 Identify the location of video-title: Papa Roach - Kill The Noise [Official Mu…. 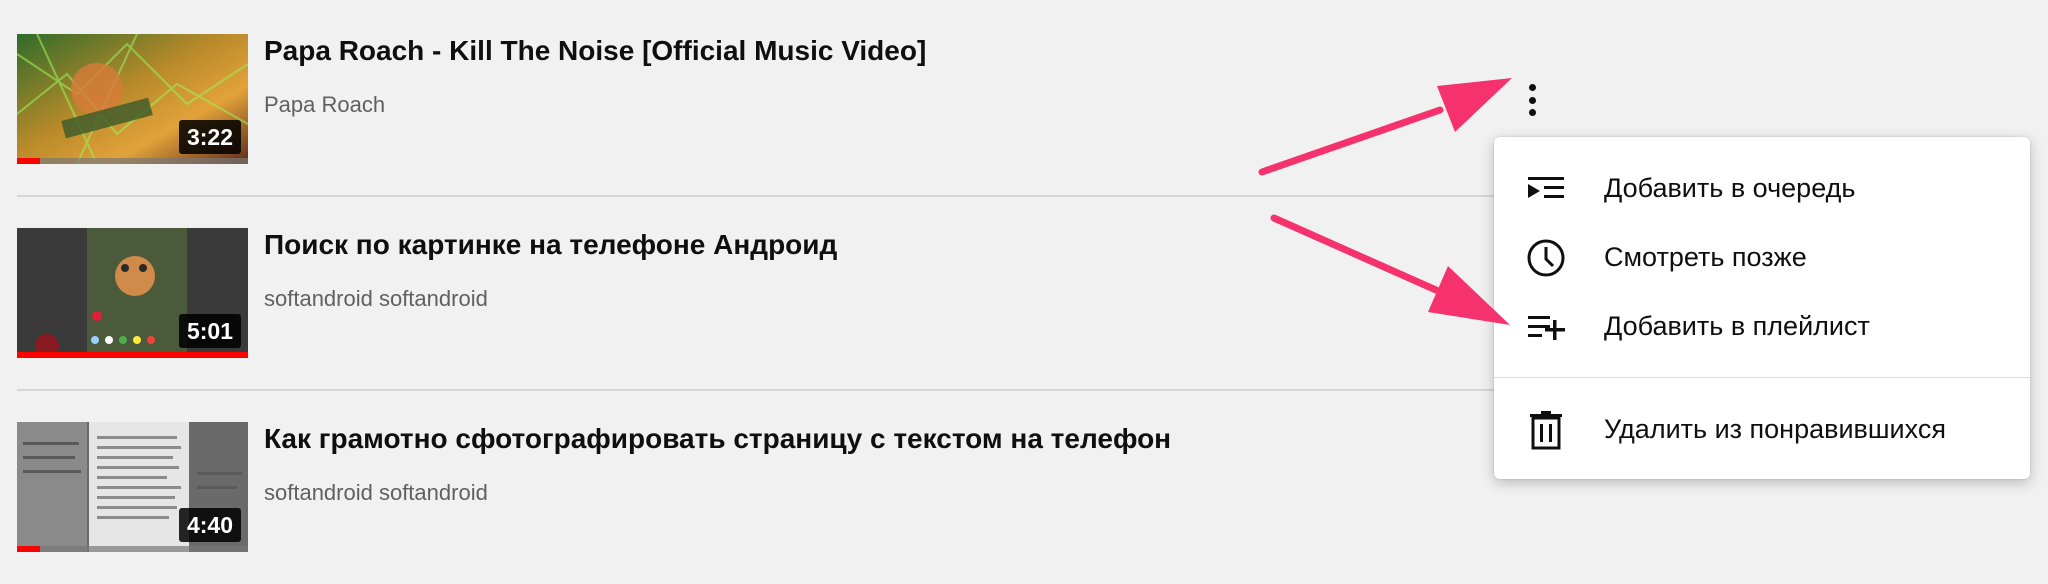
(595, 51).